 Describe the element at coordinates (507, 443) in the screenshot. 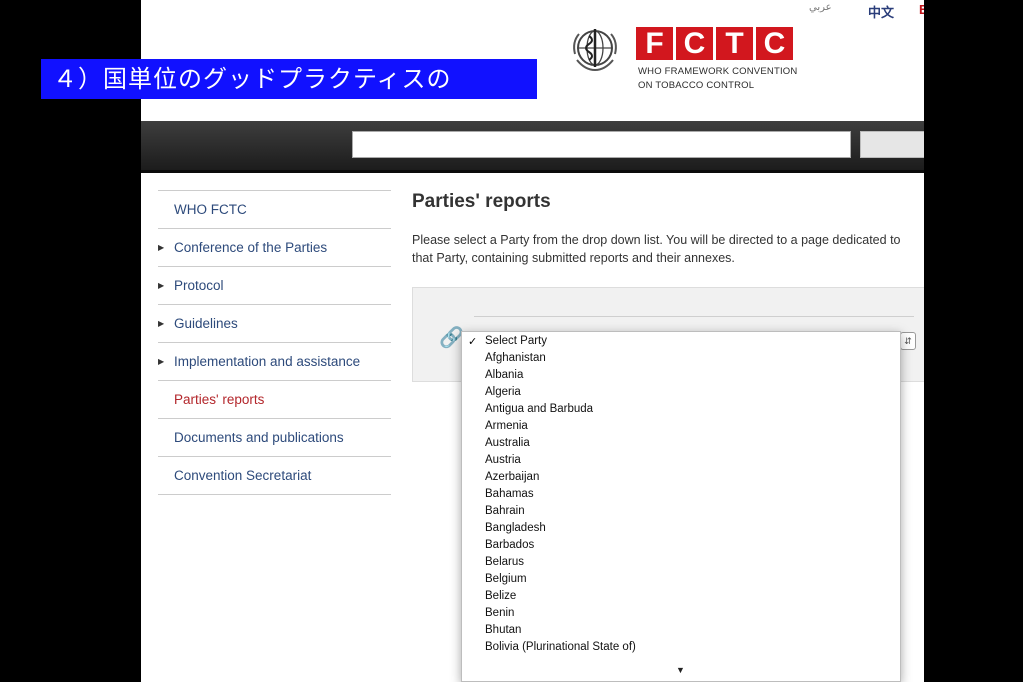

I see `dropdown-option: Australia` at that location.